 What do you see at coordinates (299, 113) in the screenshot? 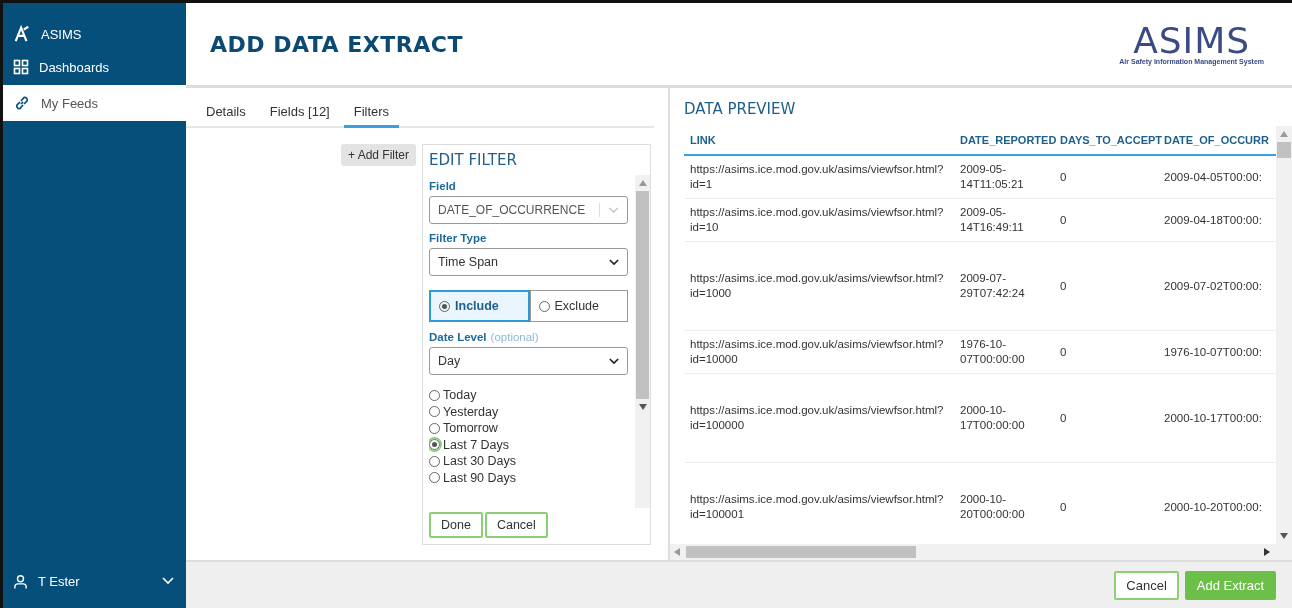
I see `tab: Fields [12]` at bounding box center [299, 113].